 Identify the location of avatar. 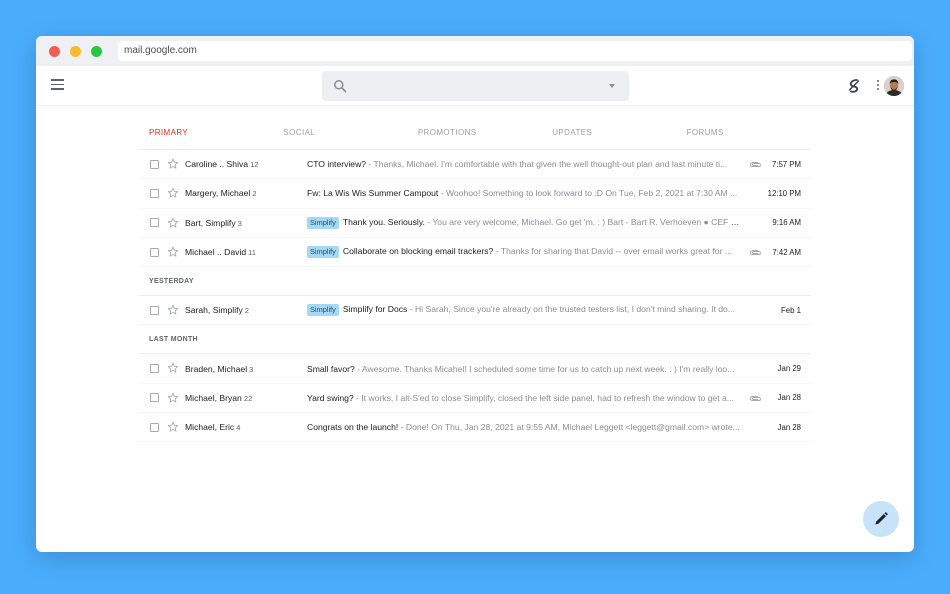
(894, 86).